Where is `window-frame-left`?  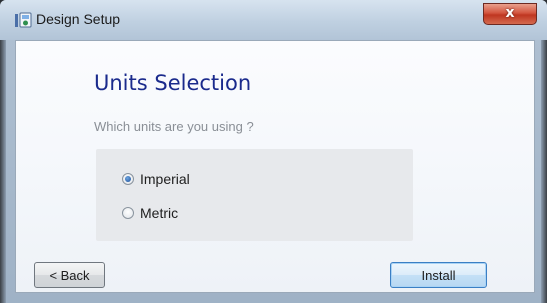 window-frame-left is located at coordinates (3, 151).